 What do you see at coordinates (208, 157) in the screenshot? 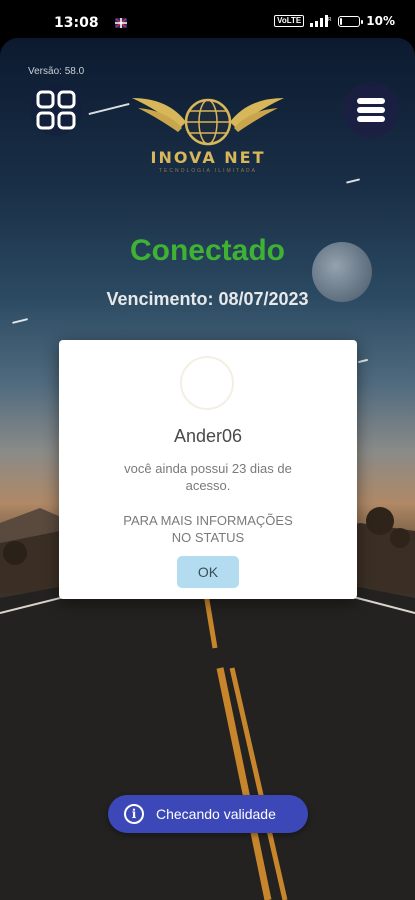
I see `logo-title: INOVA NET` at bounding box center [208, 157].